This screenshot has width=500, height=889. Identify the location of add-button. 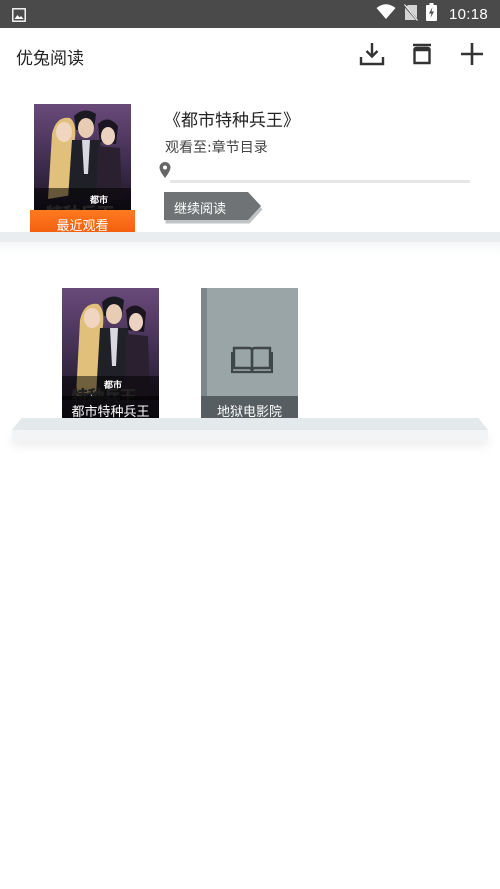
(472, 56).